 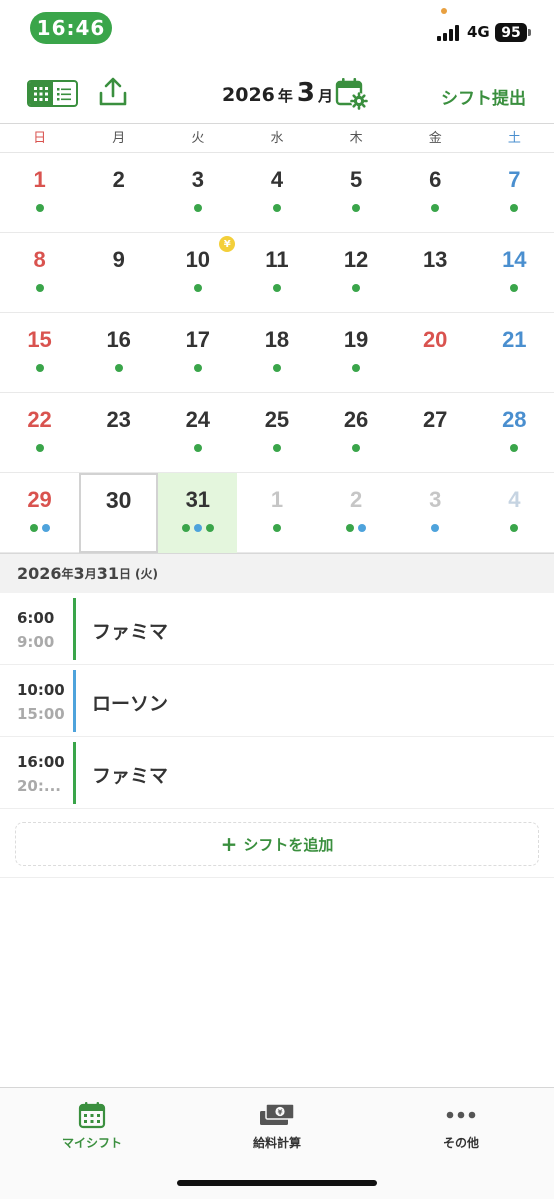 What do you see at coordinates (514, 259) in the screenshot?
I see `calendar-day-number: 14` at bounding box center [514, 259].